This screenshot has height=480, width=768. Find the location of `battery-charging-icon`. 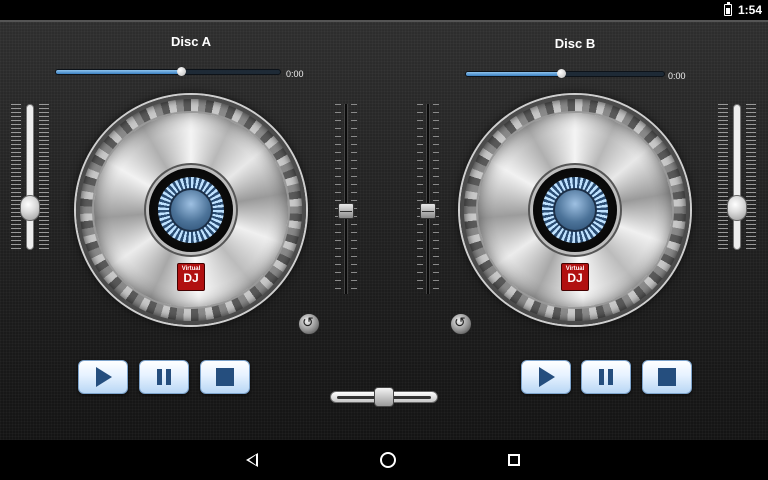

battery-charging-icon is located at coordinates (728, 9).